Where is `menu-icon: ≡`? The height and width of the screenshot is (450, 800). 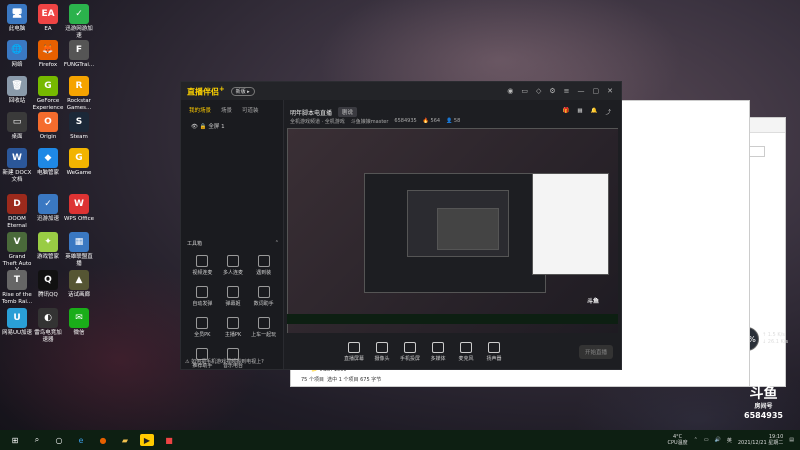 menu-icon: ≡ is located at coordinates (567, 91).